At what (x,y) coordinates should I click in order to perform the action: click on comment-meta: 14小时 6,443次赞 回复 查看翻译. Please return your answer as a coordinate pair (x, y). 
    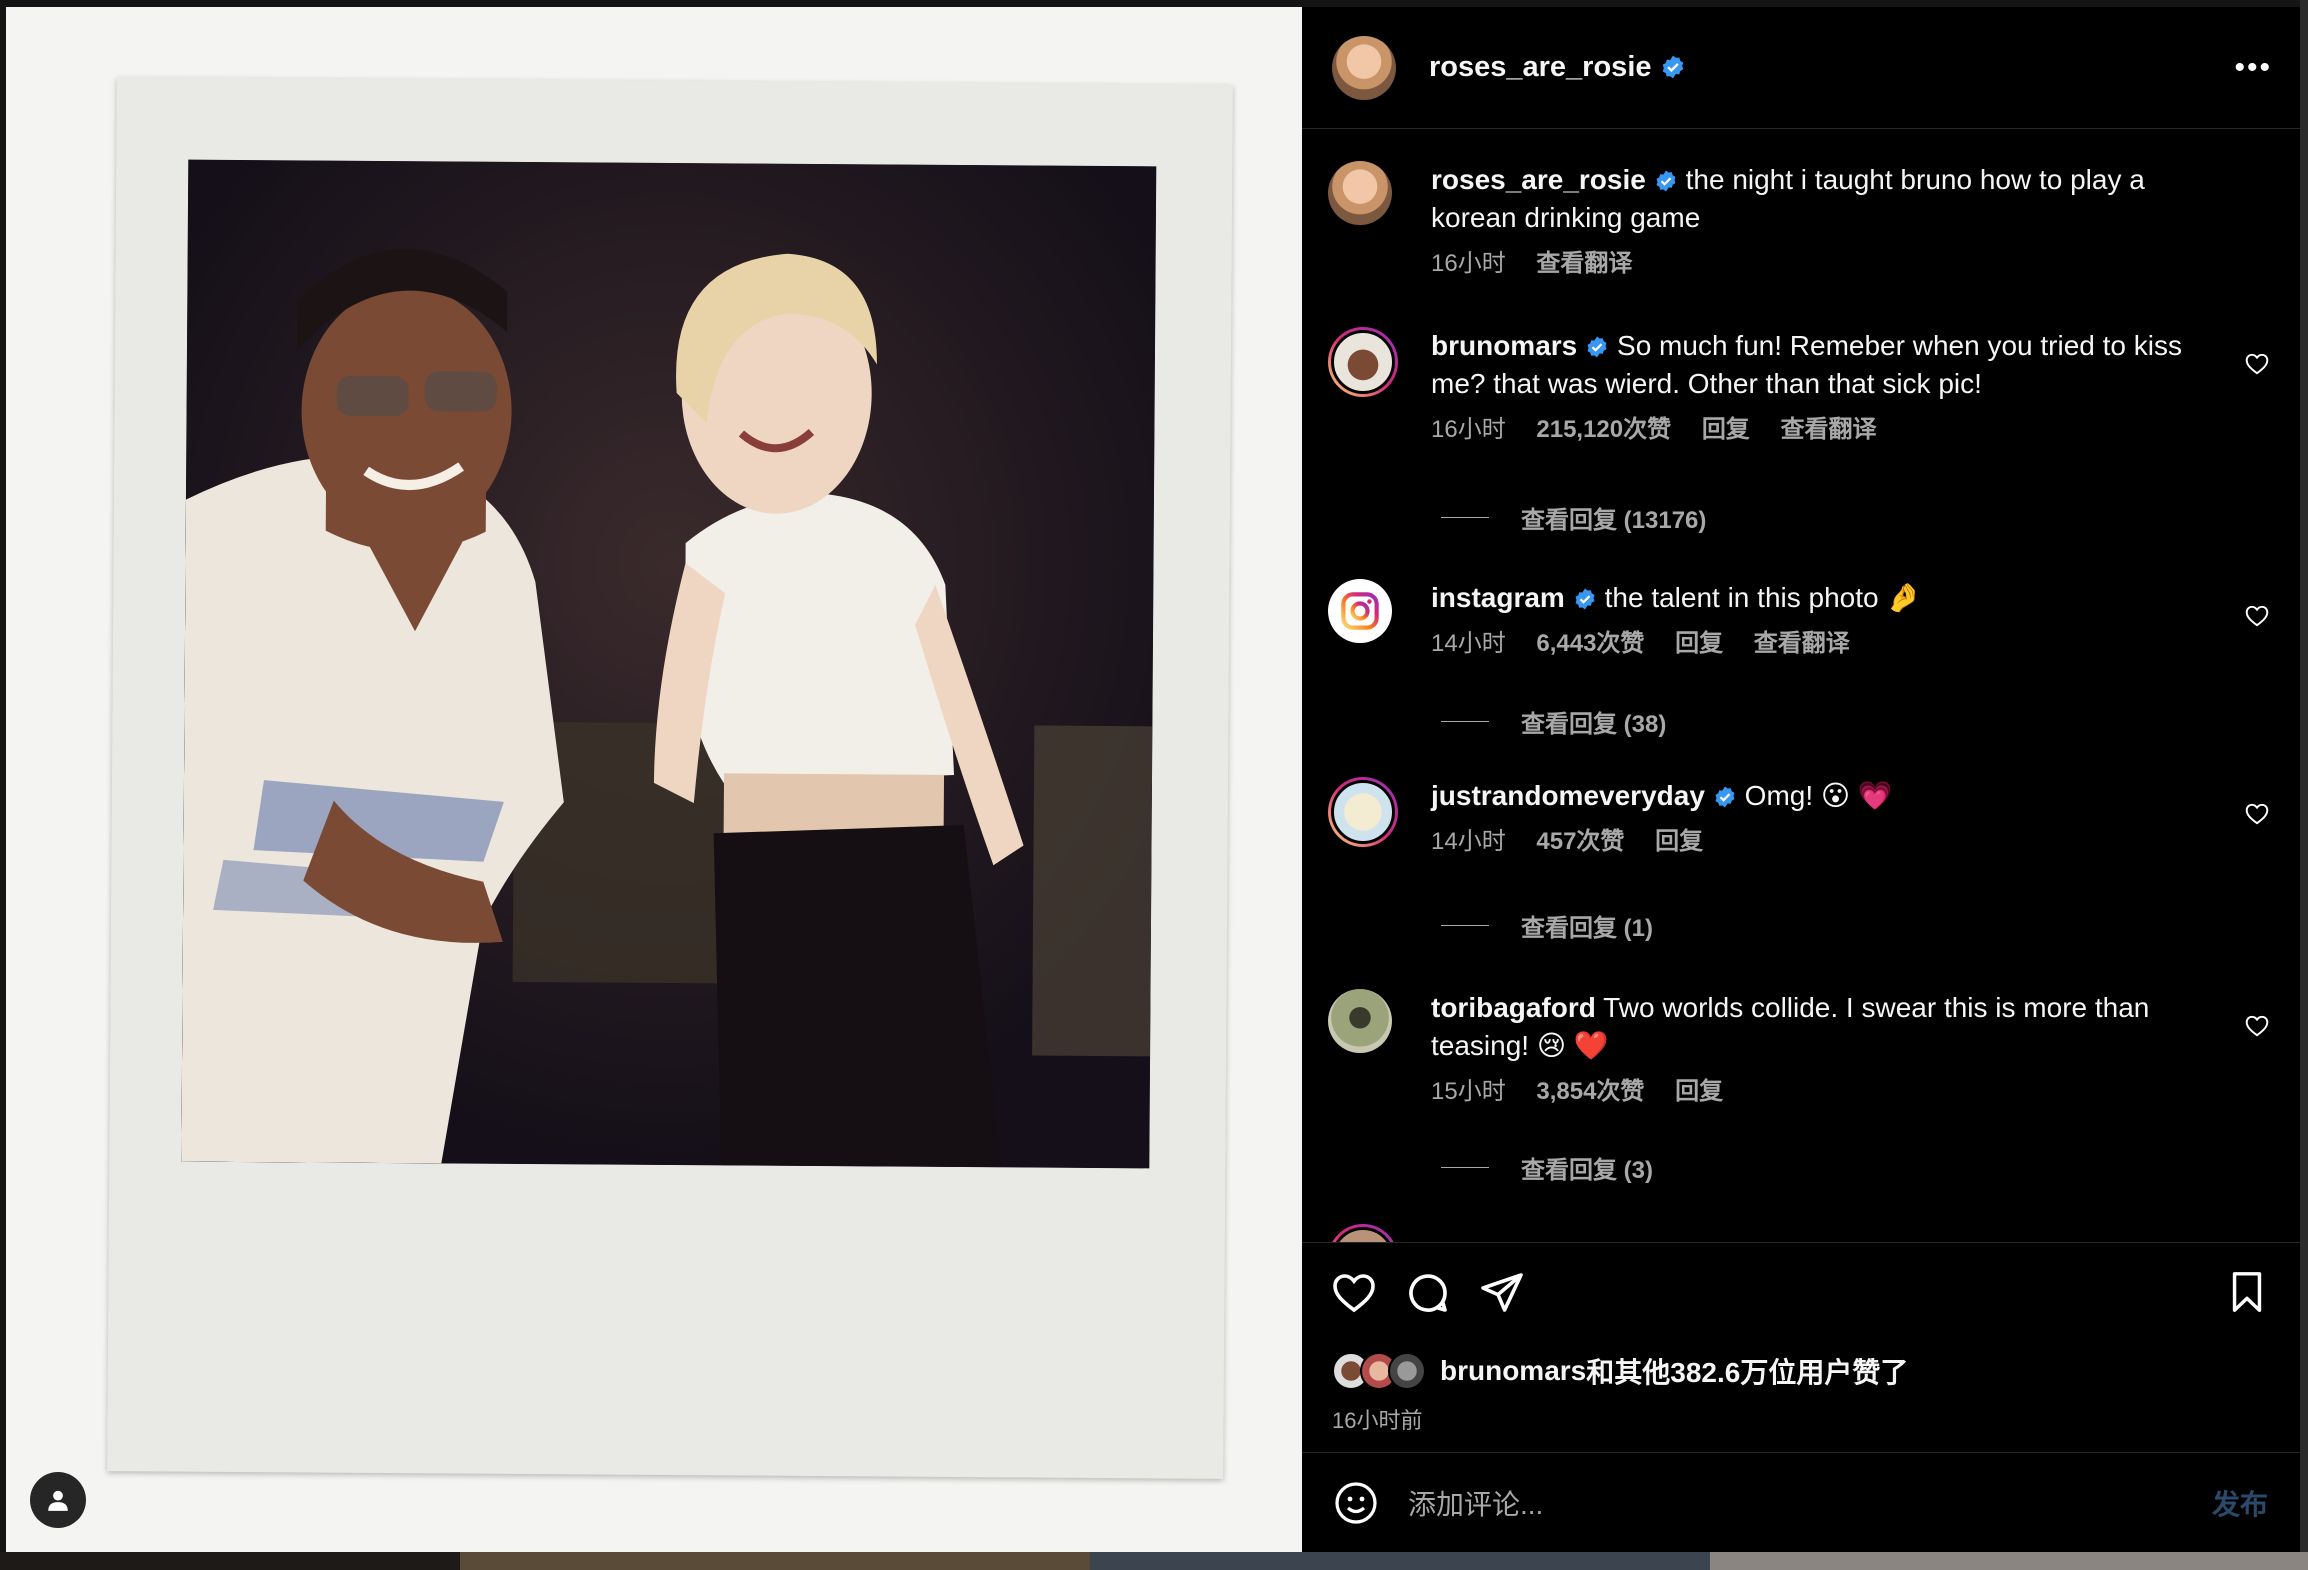
    Looking at the image, I should click on (1821, 644).